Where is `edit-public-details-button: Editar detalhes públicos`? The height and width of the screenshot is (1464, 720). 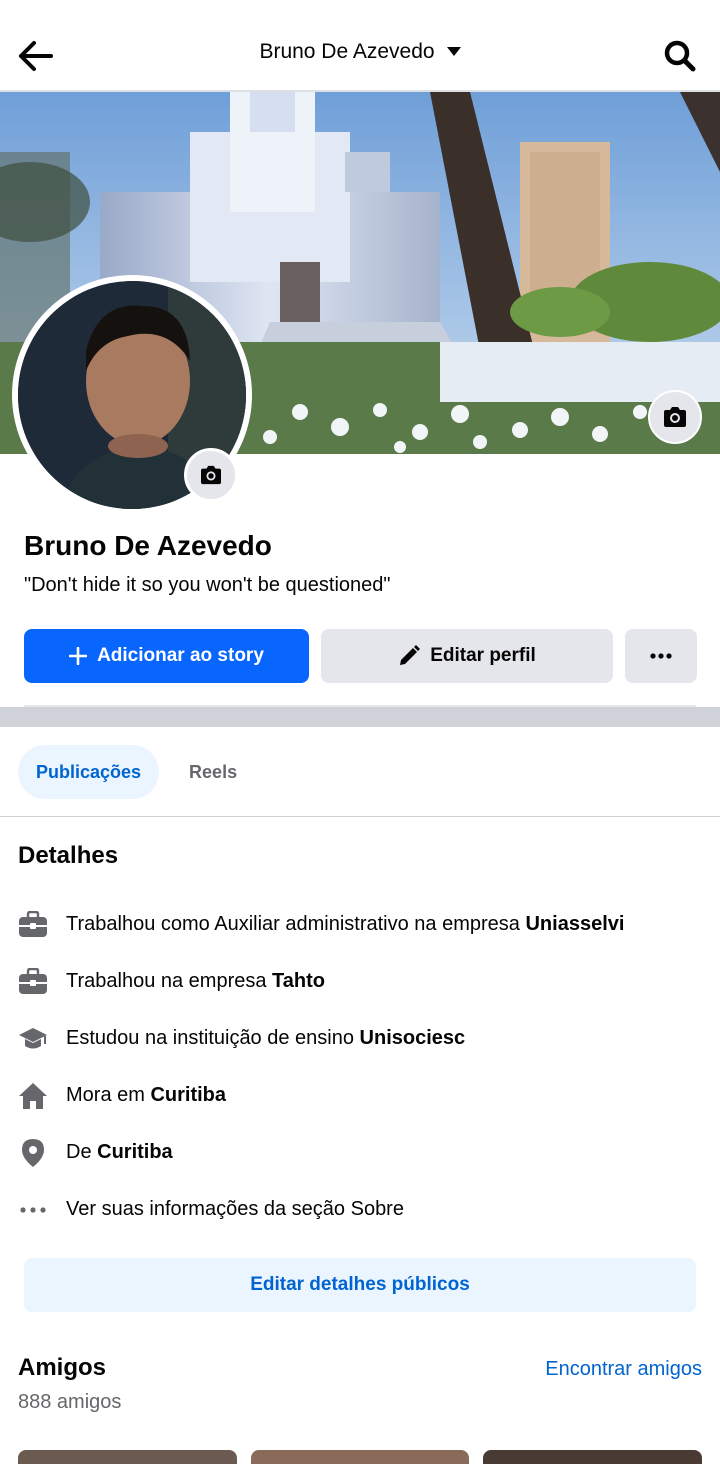 edit-public-details-button: Editar detalhes públicos is located at coordinates (360, 1285).